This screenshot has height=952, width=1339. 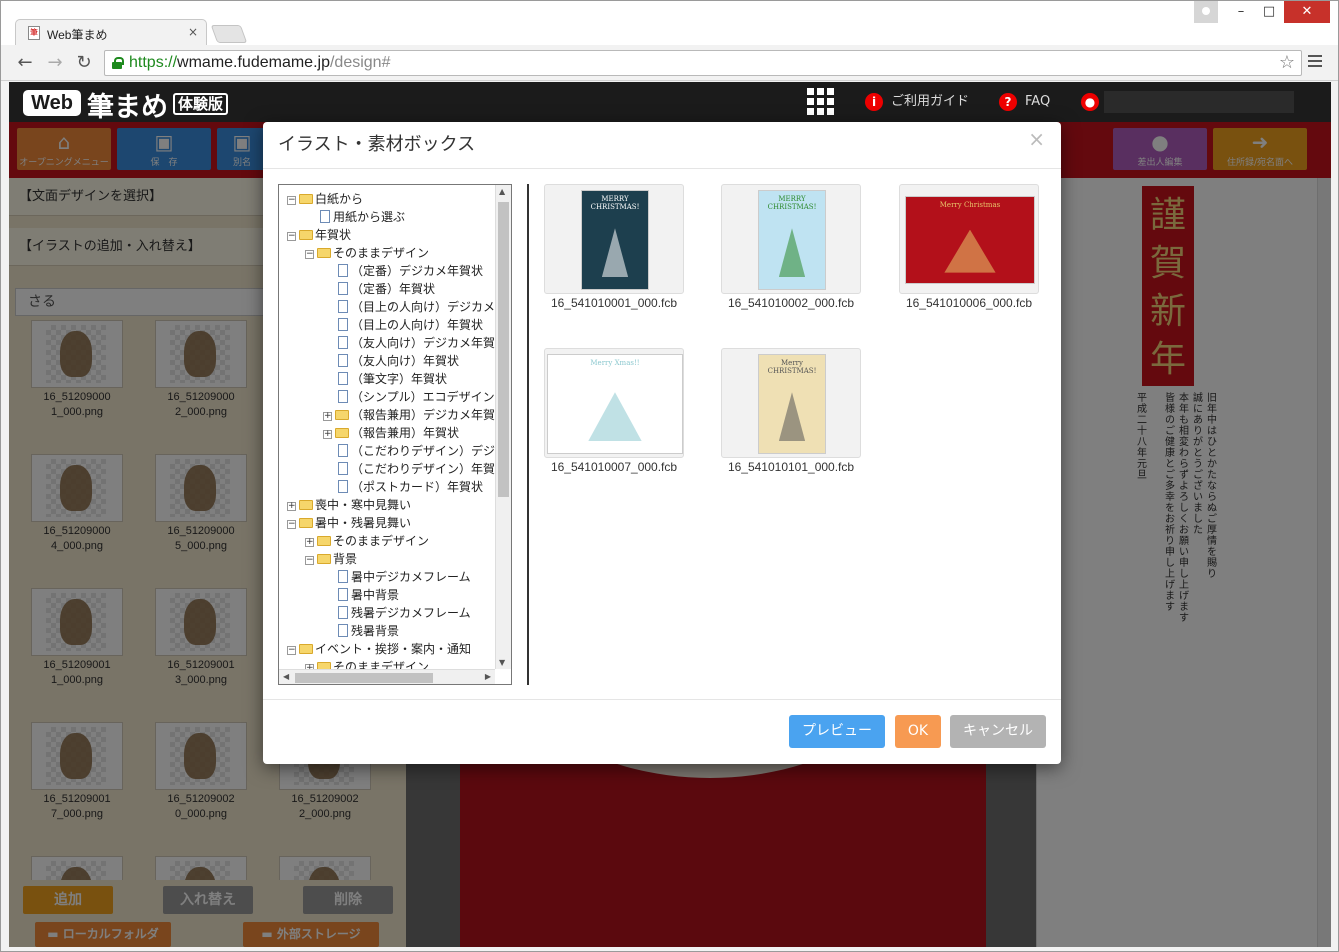 What do you see at coordinates (84, 63) in the screenshot?
I see `reload-icon: ↻` at bounding box center [84, 63].